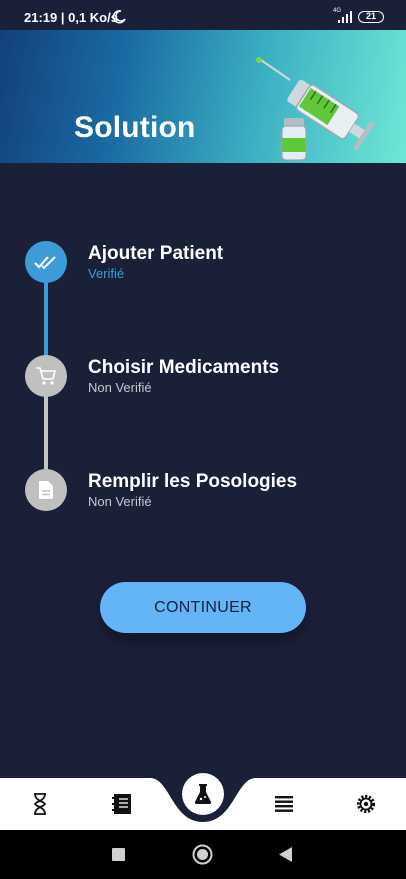  I want to click on step-1-indicator, so click(46, 262).